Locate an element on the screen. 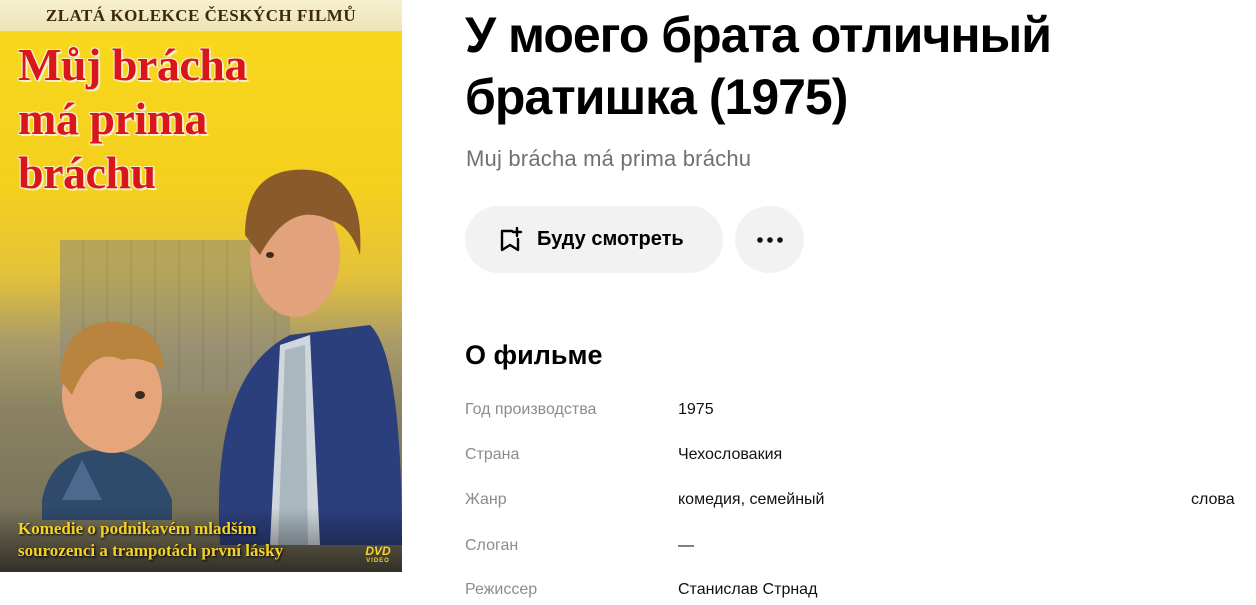 The width and height of the screenshot is (1256, 605). info-row-genre: Жанр комедия, семейный слова is located at coordinates (855, 503).